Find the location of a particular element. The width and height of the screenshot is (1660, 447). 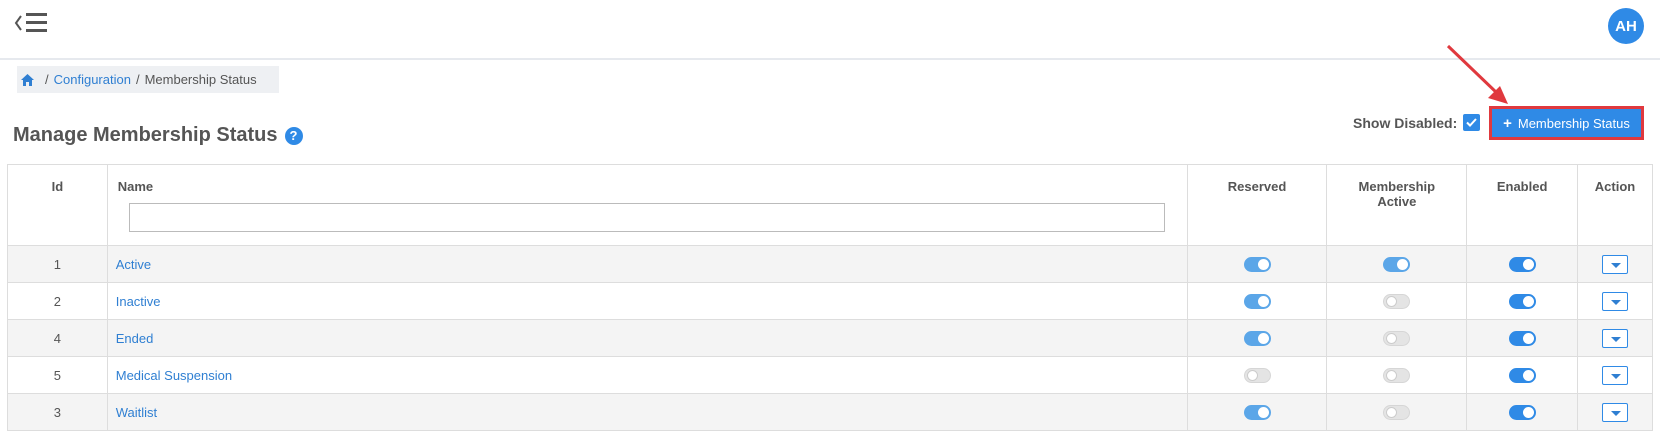

menu-collapse-icon is located at coordinates (34, 23).